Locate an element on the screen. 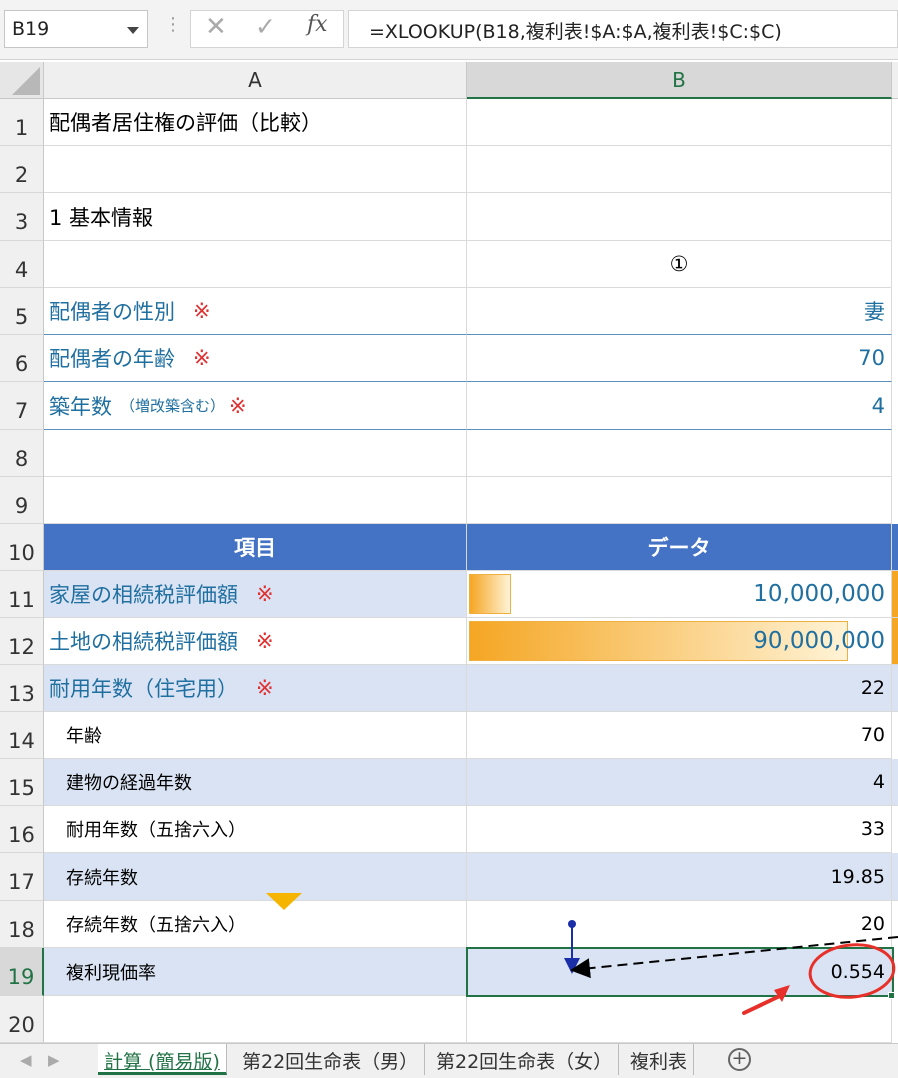  cell-a6: 配偶者の年齢 ※ is located at coordinates (255, 358).